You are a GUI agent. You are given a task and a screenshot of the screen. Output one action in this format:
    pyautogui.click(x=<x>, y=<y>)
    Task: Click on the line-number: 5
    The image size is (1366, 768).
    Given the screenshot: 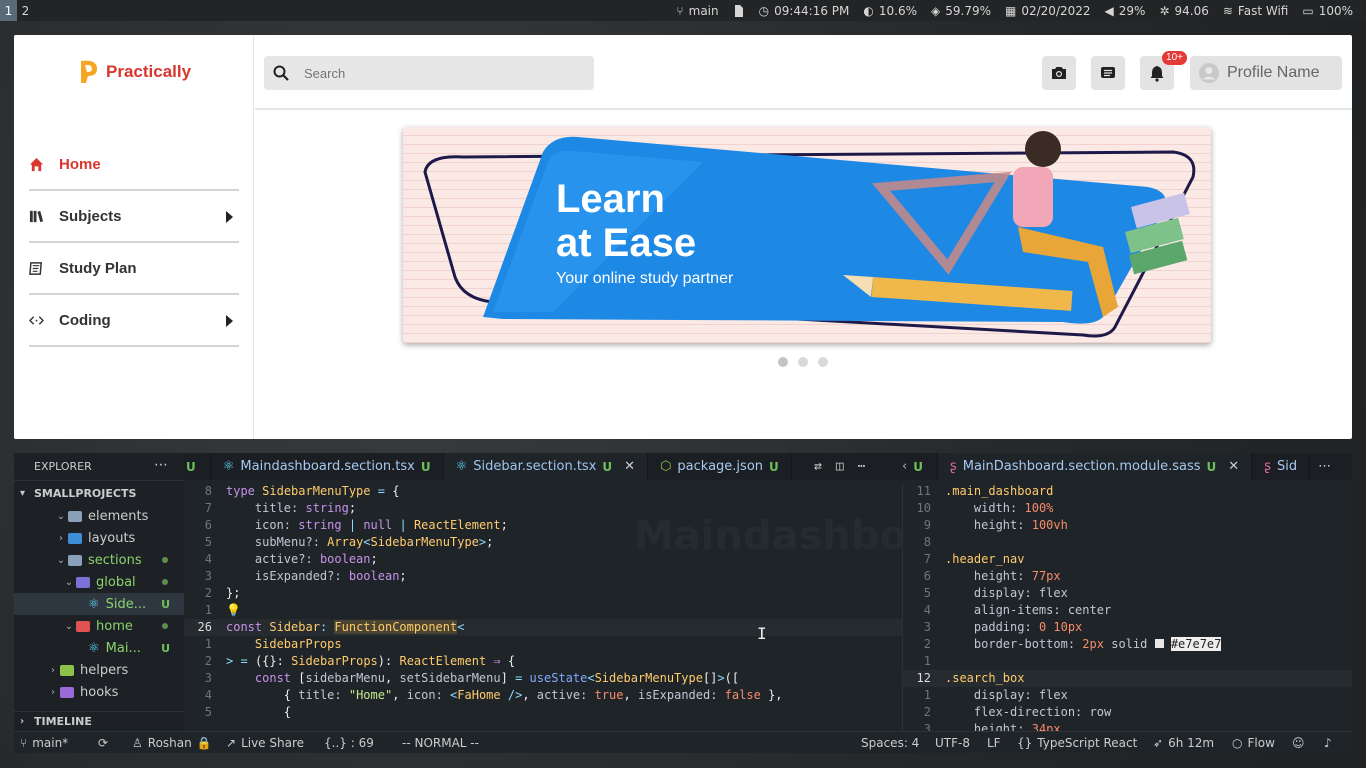 What is the action you would take?
    pyautogui.click(x=208, y=542)
    